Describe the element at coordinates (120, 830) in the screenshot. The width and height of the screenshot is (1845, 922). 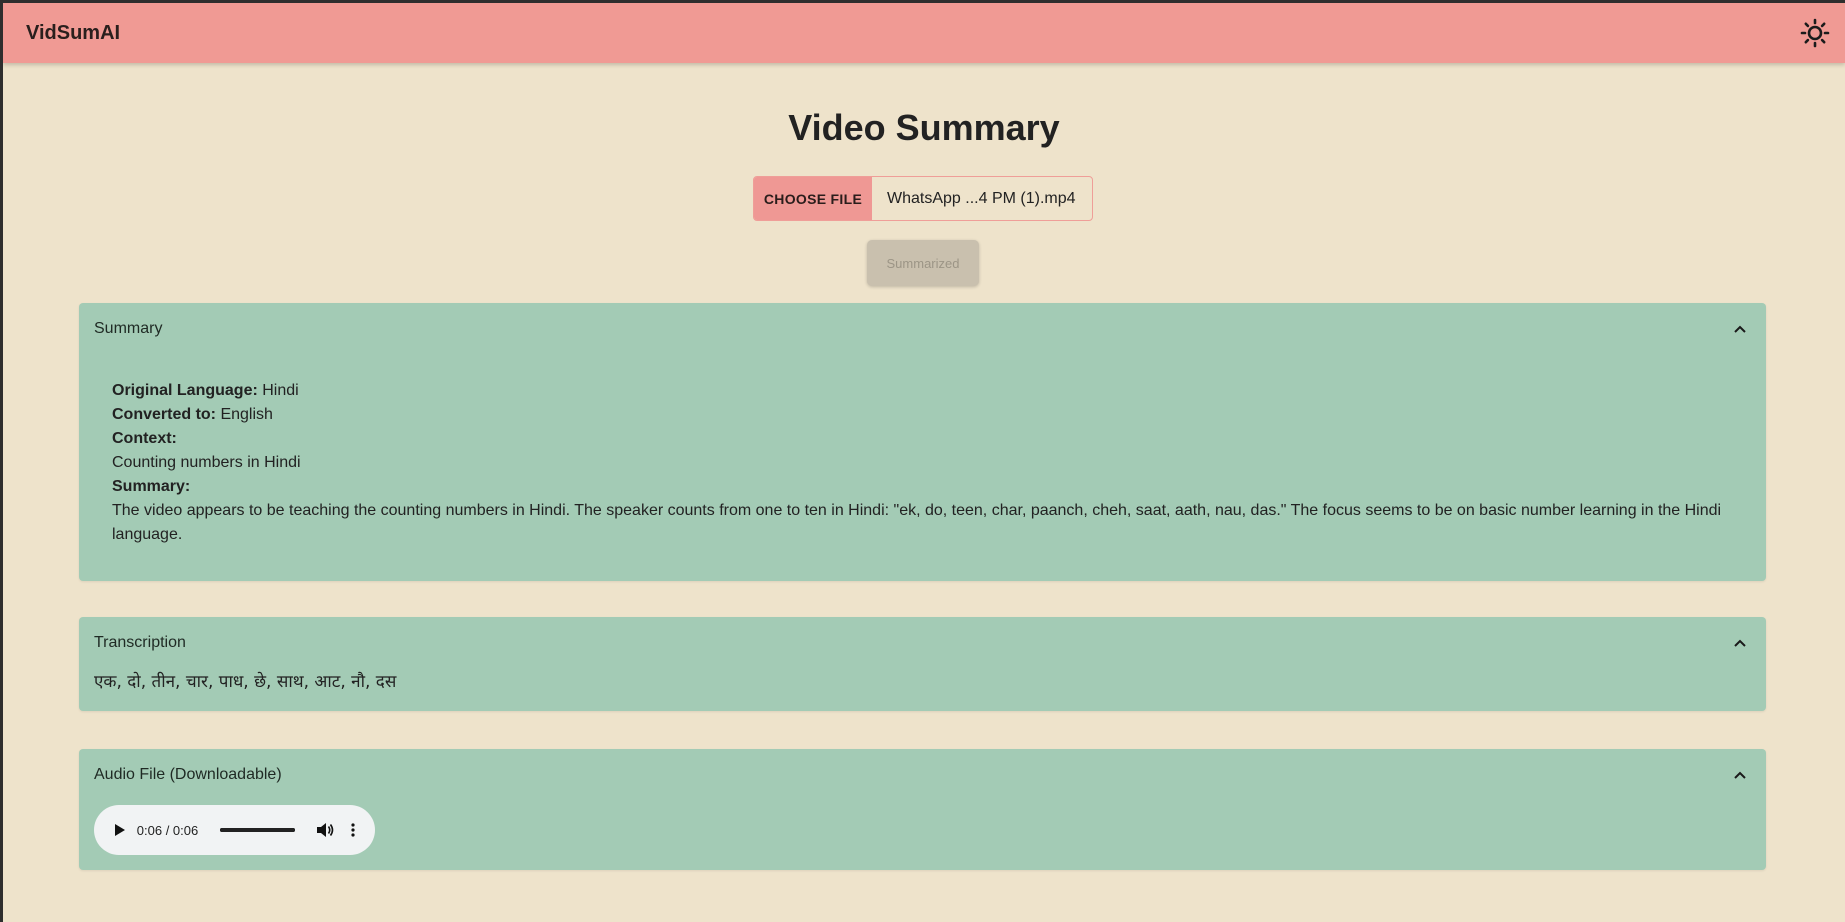
I see `play-icon` at that location.